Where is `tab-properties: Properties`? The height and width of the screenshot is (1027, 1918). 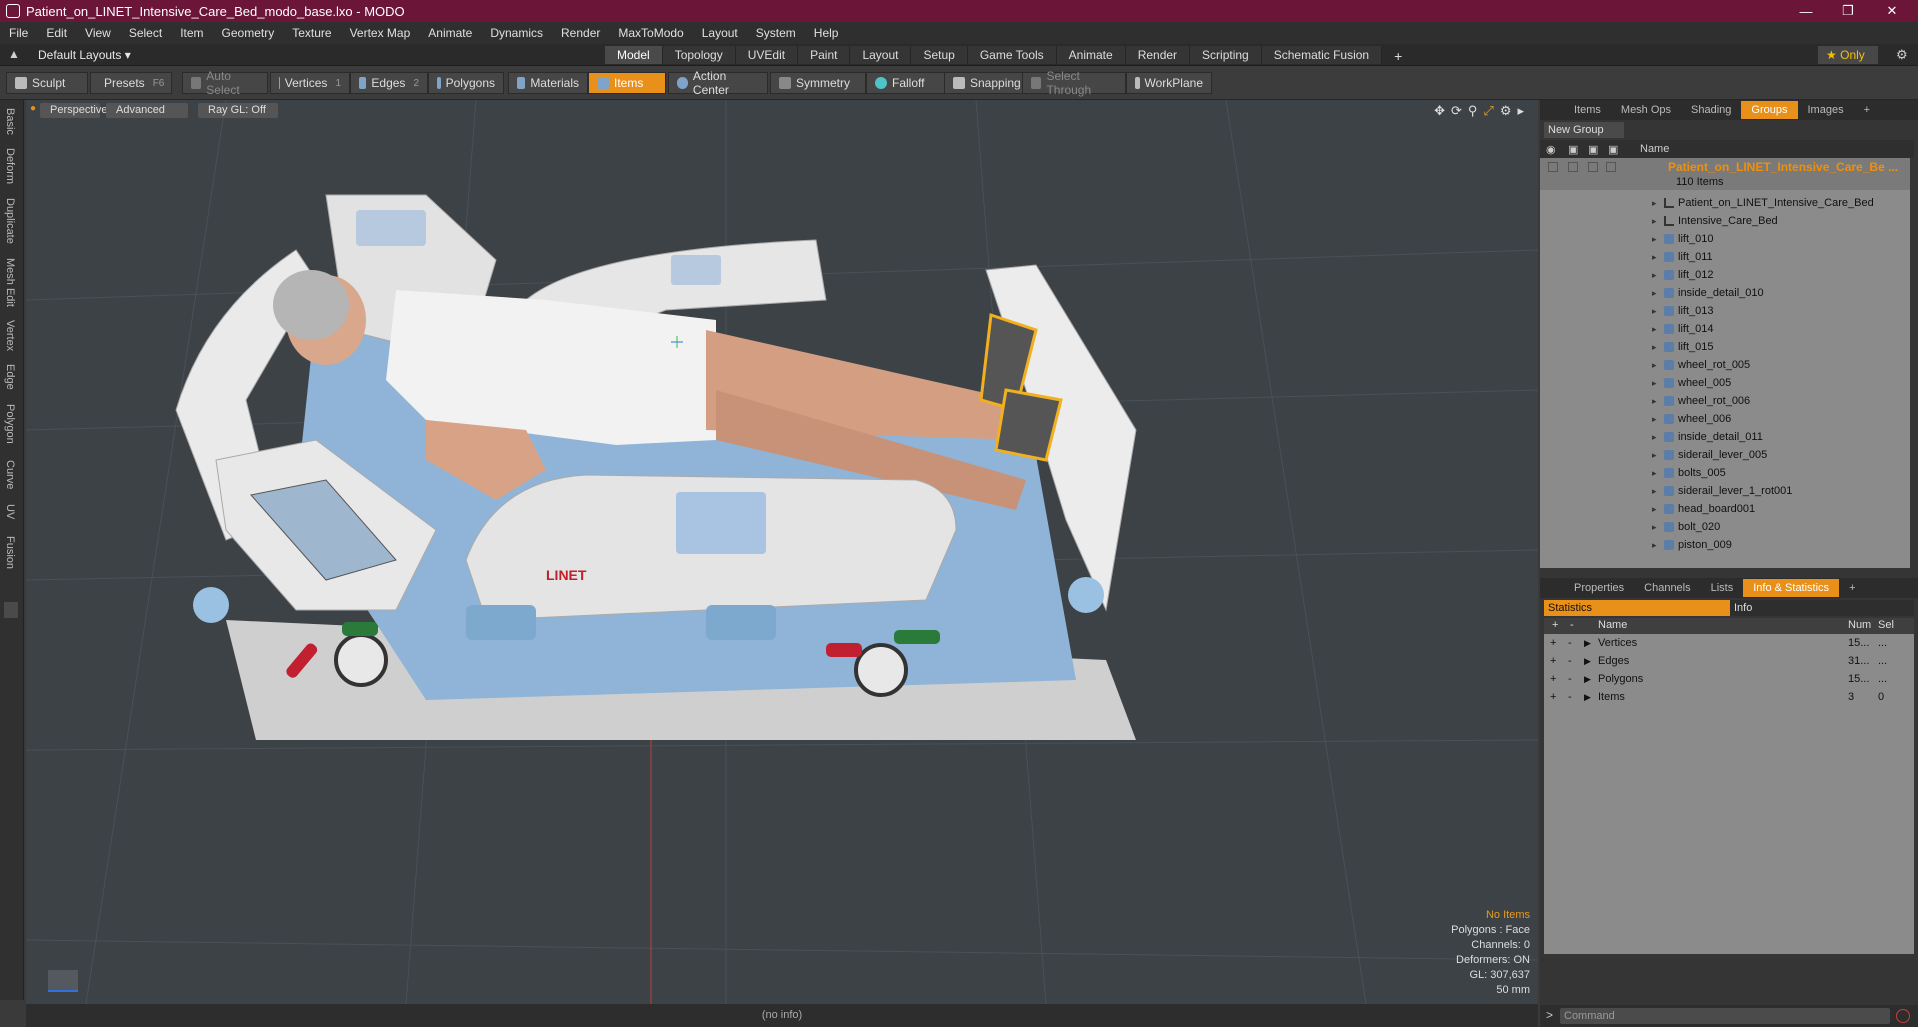
tab-properties: Properties is located at coordinates (1599, 588).